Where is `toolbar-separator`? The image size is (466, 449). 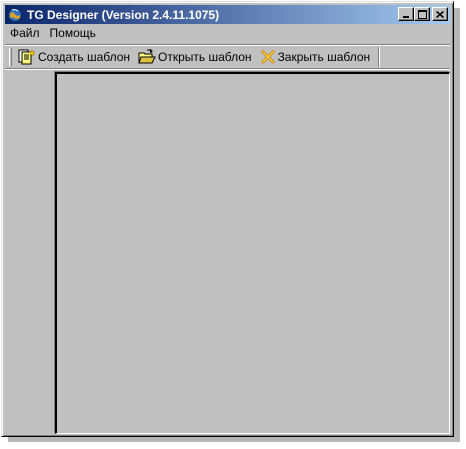
toolbar-separator is located at coordinates (379, 57).